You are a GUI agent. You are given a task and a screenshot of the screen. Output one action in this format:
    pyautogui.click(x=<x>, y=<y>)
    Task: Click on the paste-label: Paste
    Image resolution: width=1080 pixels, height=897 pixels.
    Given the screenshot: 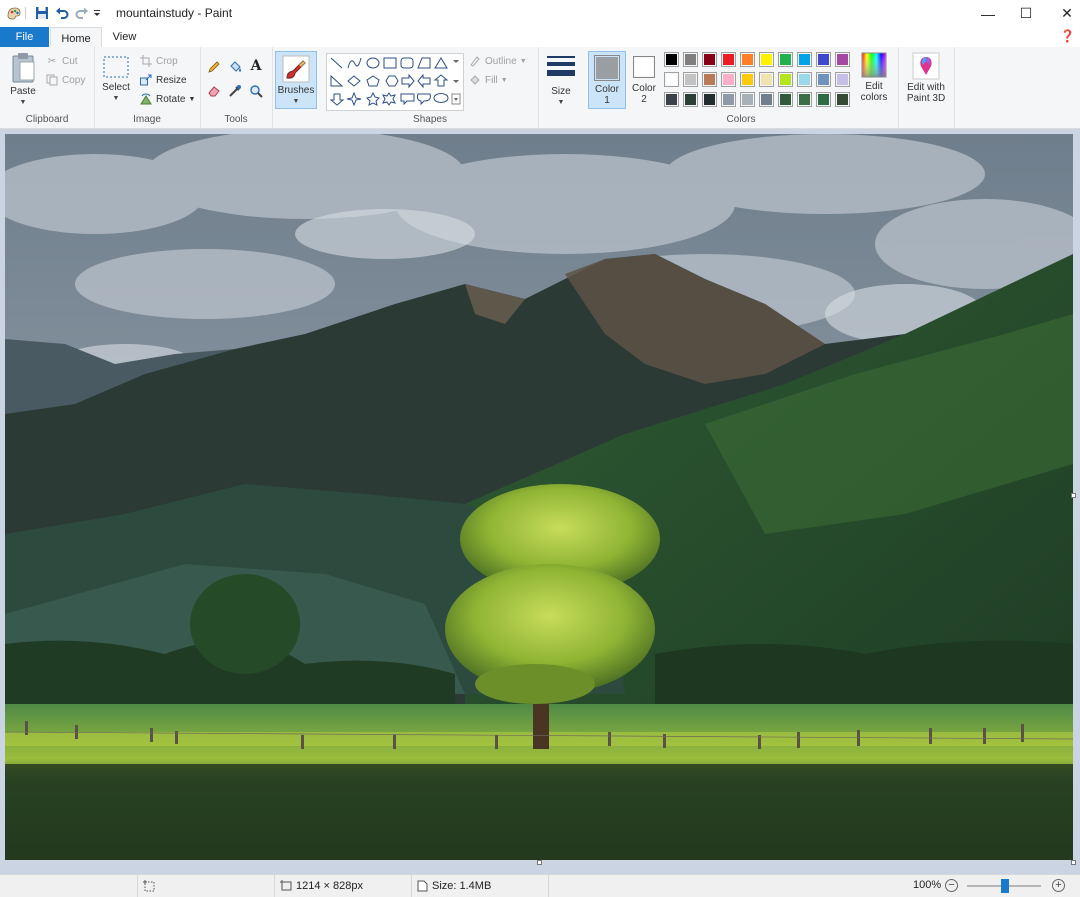 What is the action you would take?
    pyautogui.click(x=23, y=91)
    